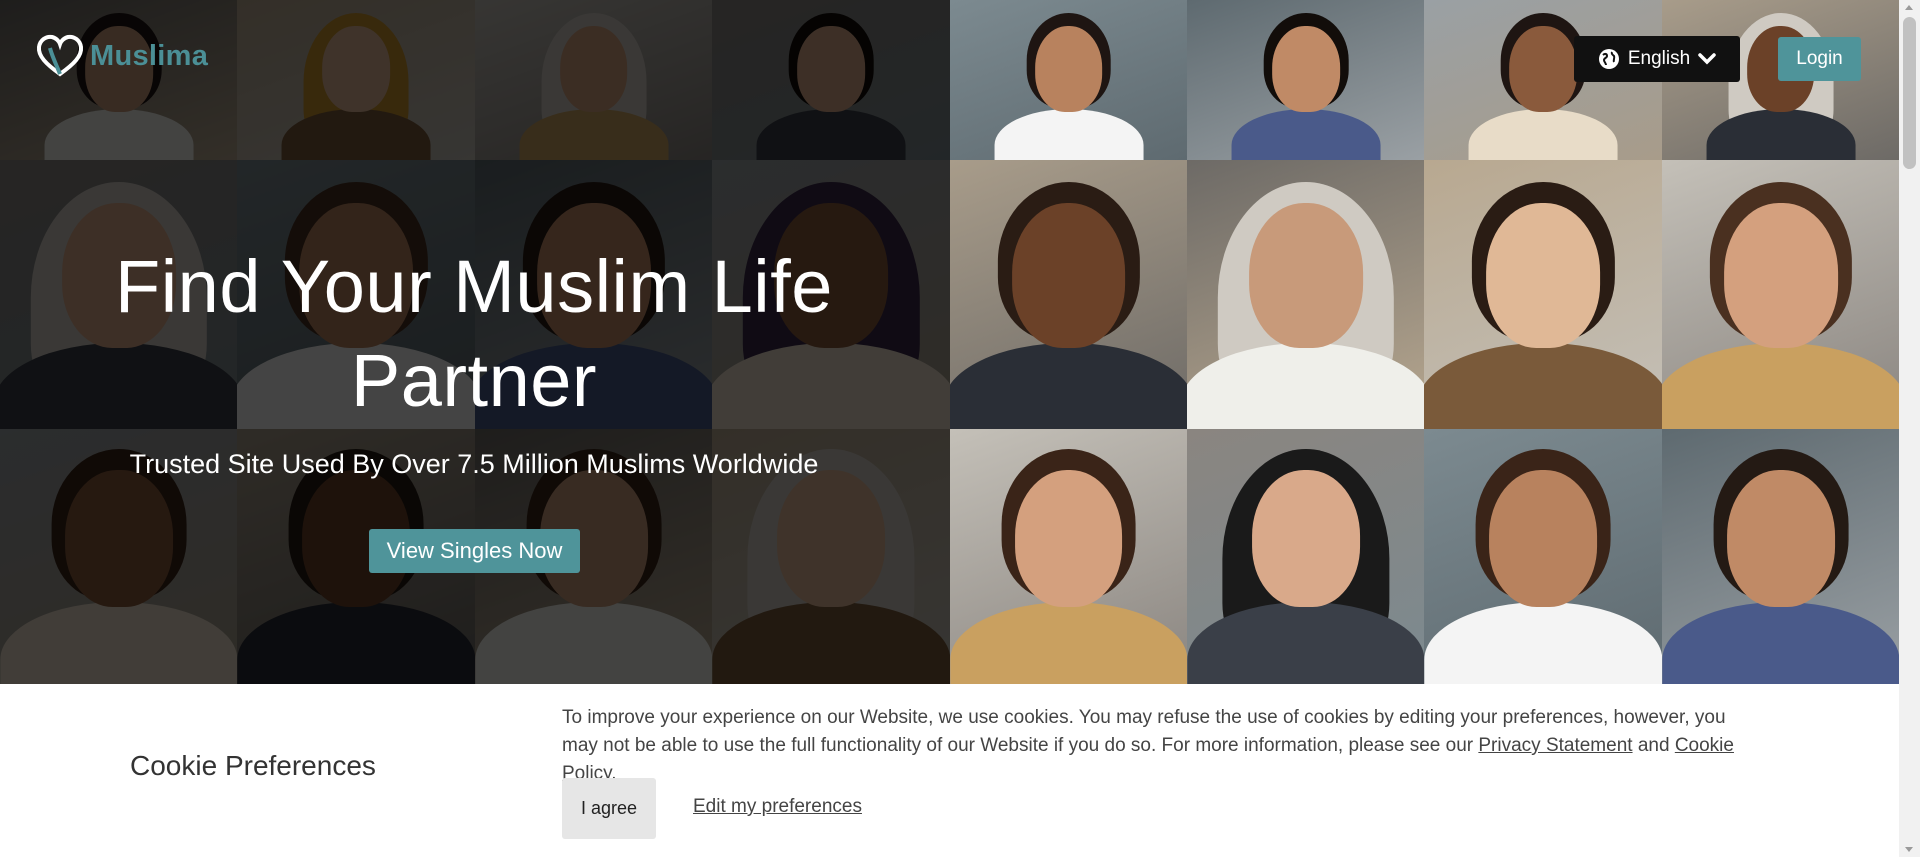  Describe the element at coordinates (609, 808) in the screenshot. I see `agree-button: I agree` at that location.